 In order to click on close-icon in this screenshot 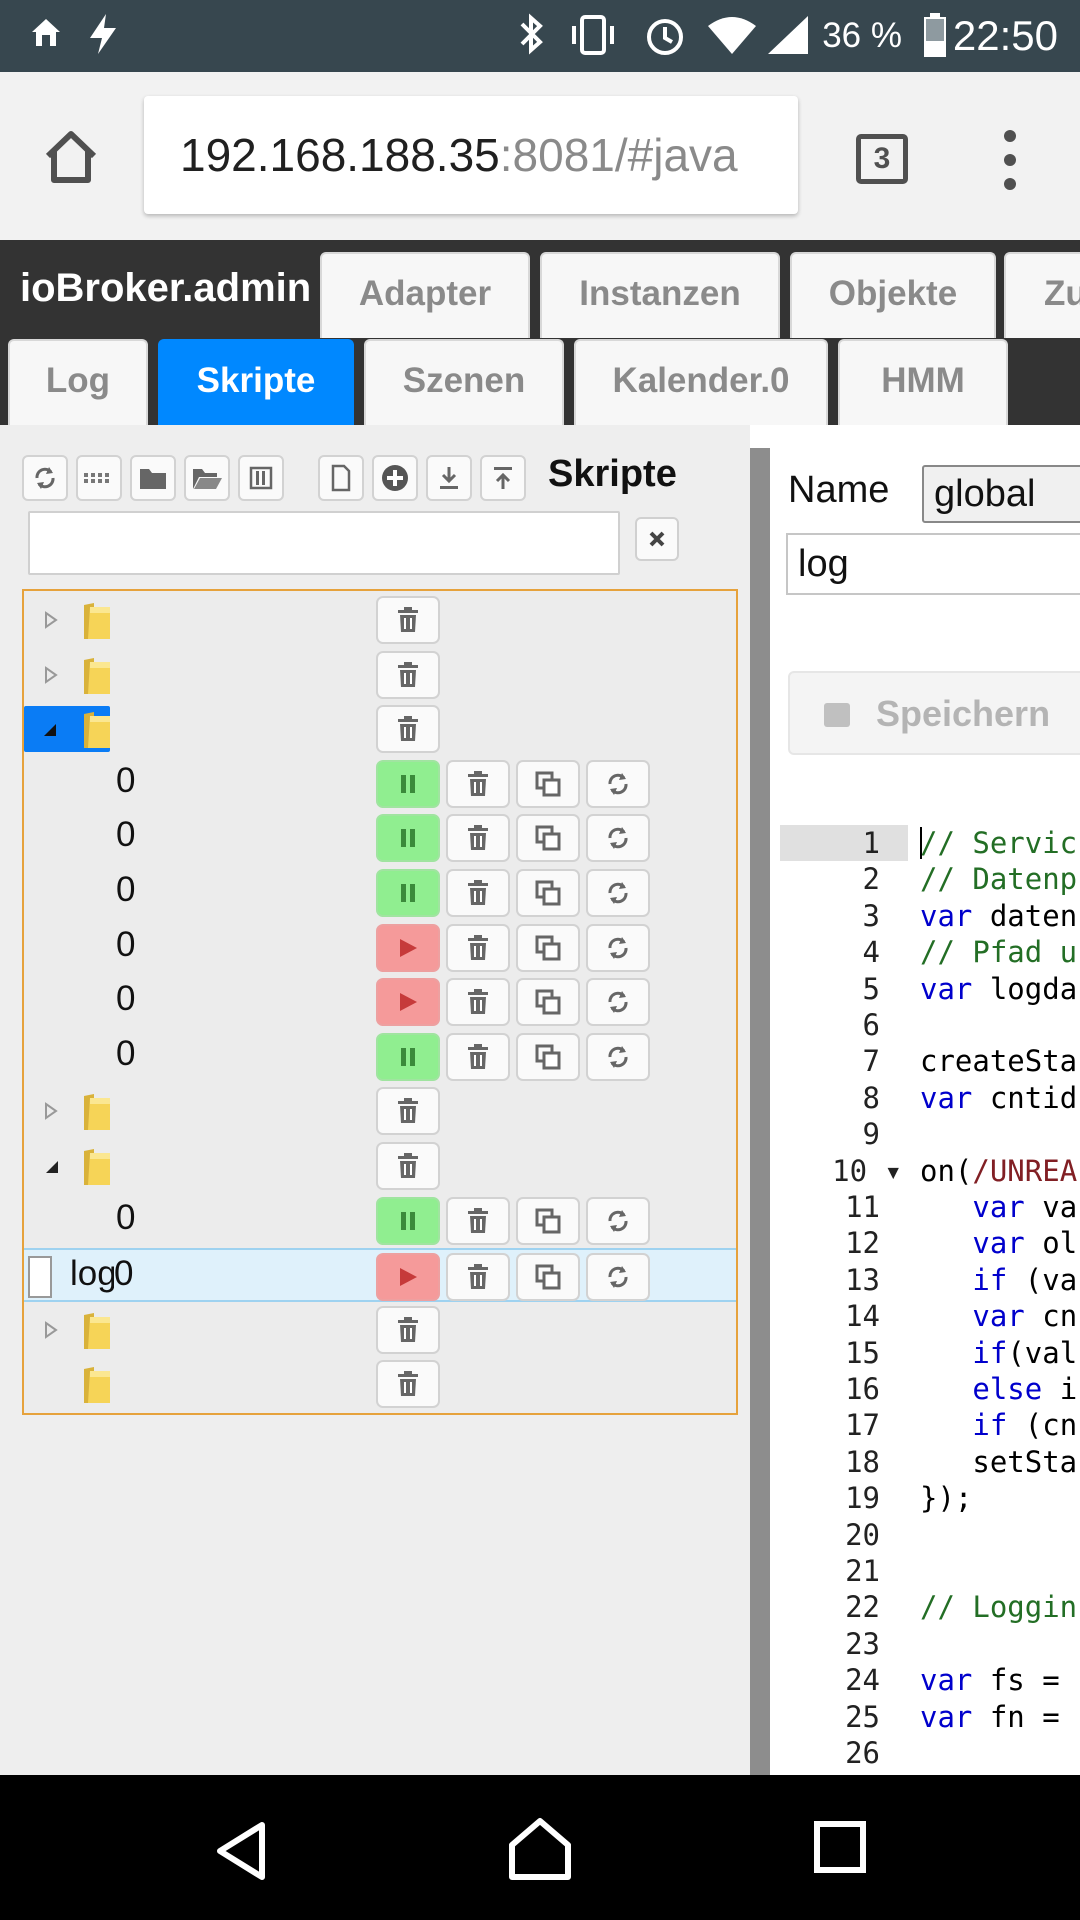, I will do `click(657, 539)`.